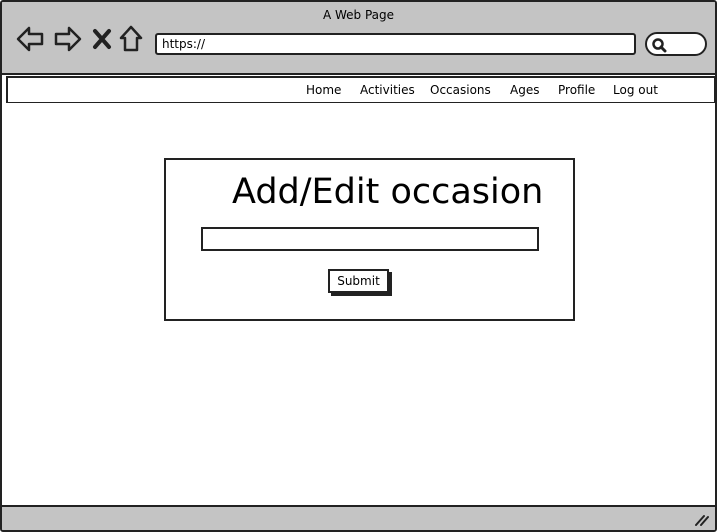 This screenshot has width=717, height=532. What do you see at coordinates (395, 44) in the screenshot?
I see `address-bar: https://` at bounding box center [395, 44].